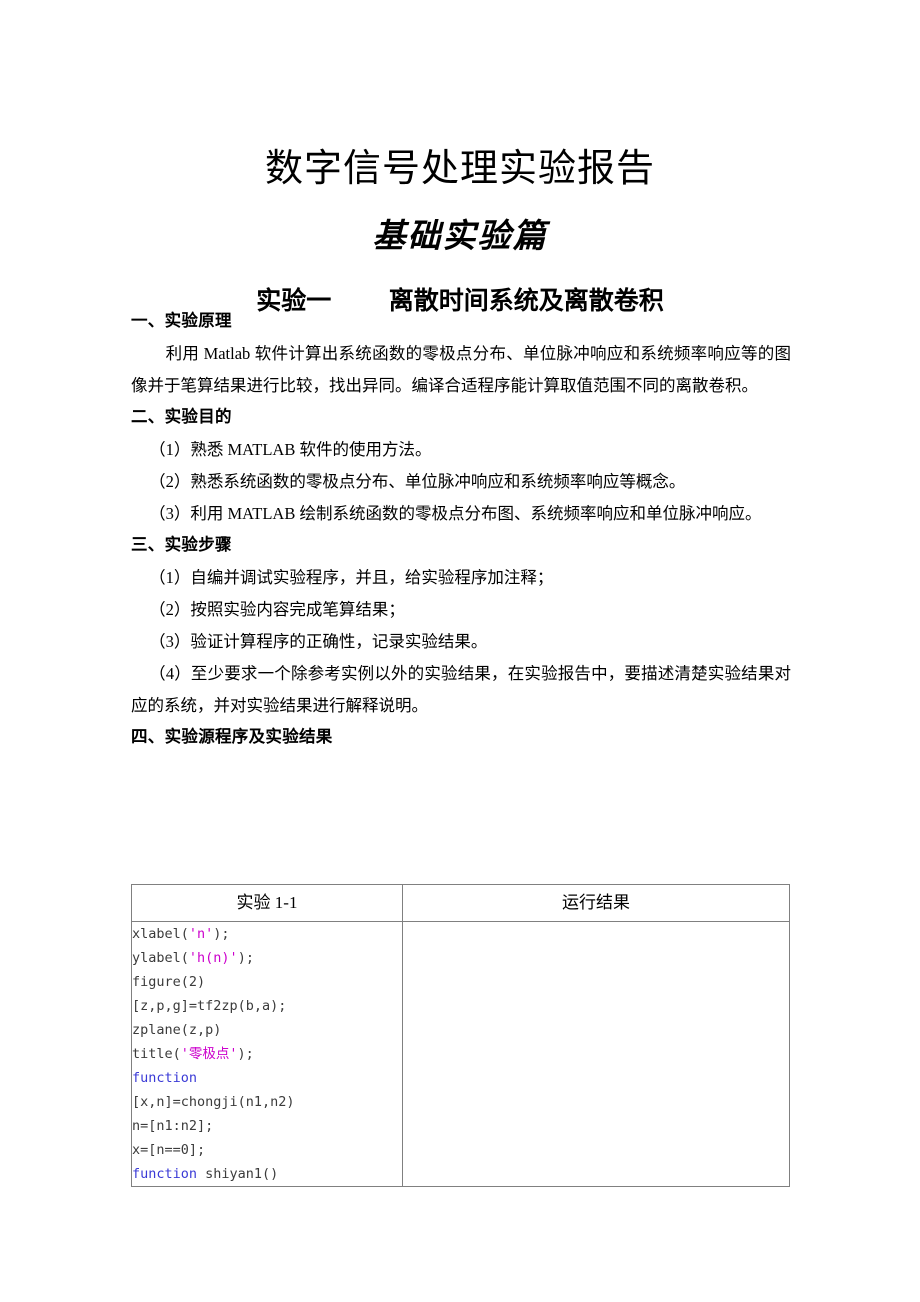 Image resolution: width=920 pixels, height=1302 pixels. Describe the element at coordinates (177, 1030) in the screenshot. I see `code-token-plain: zplane(z,p)` at that location.